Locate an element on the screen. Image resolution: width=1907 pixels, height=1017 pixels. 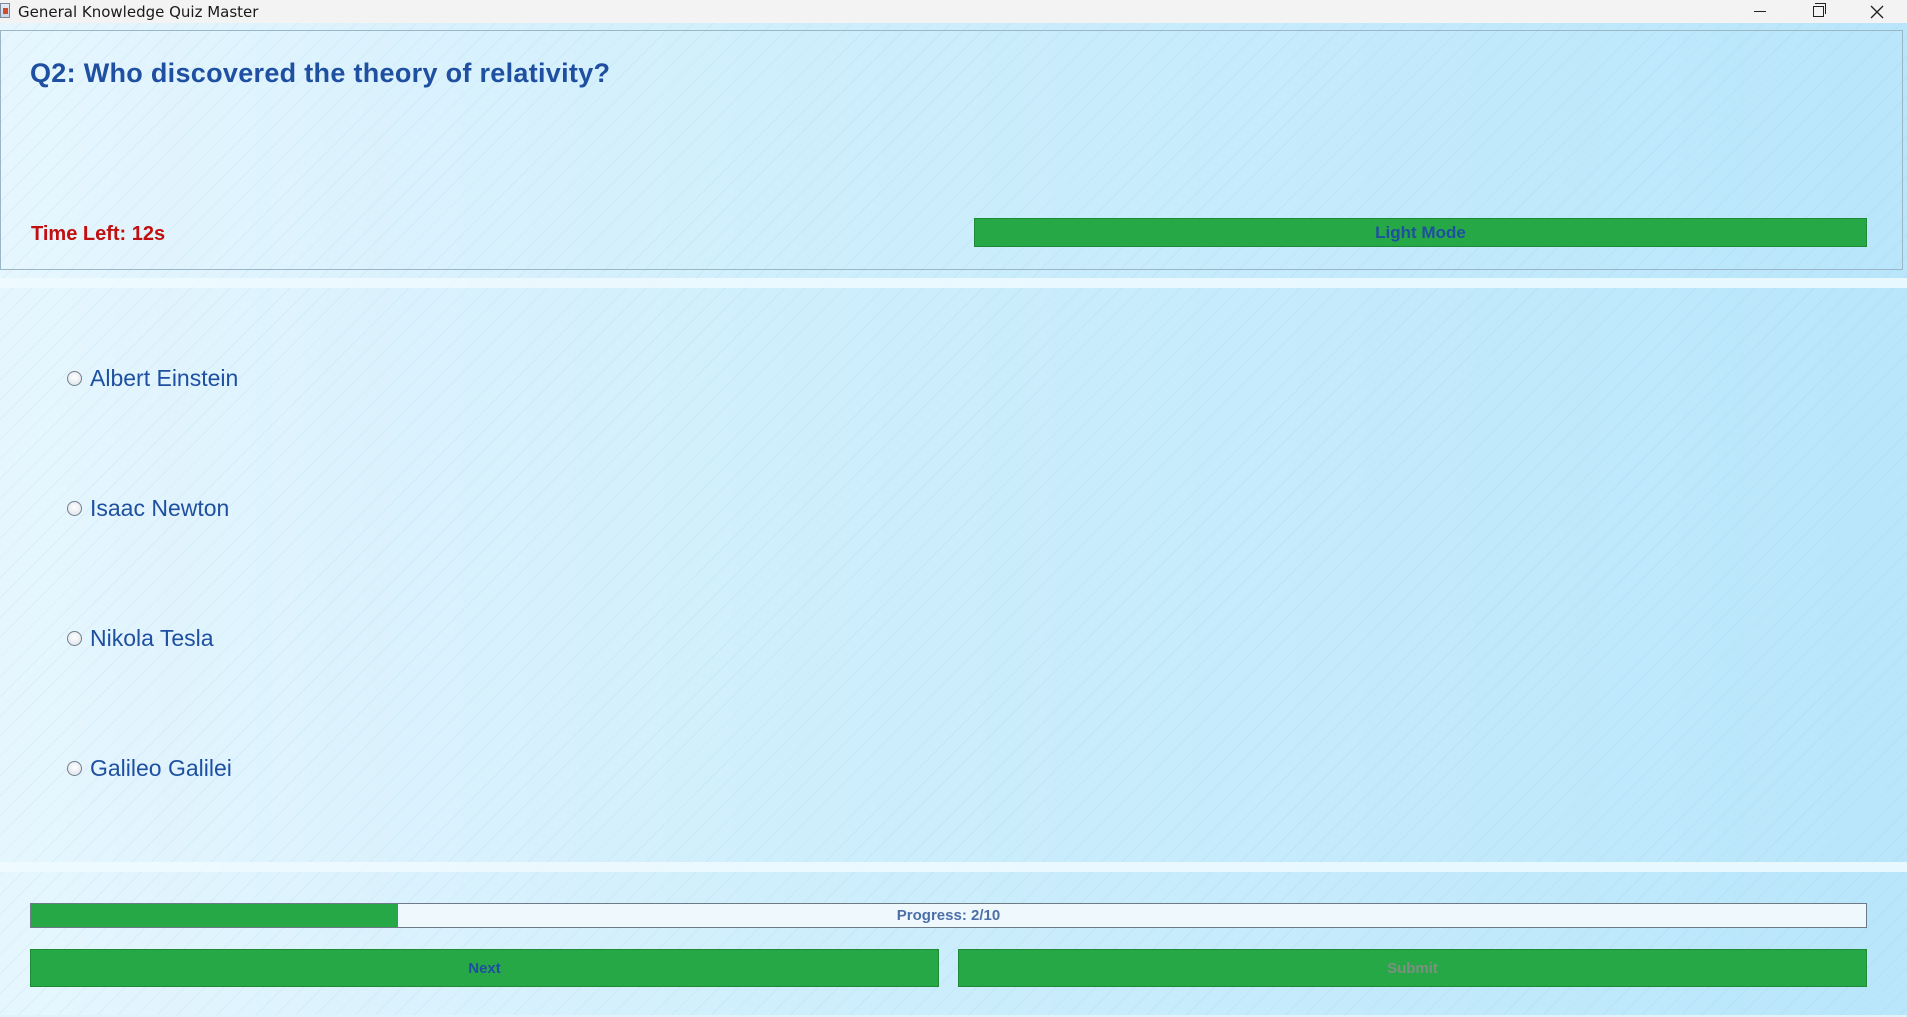
light-mode-button: Light Mode is located at coordinates (1420, 232).